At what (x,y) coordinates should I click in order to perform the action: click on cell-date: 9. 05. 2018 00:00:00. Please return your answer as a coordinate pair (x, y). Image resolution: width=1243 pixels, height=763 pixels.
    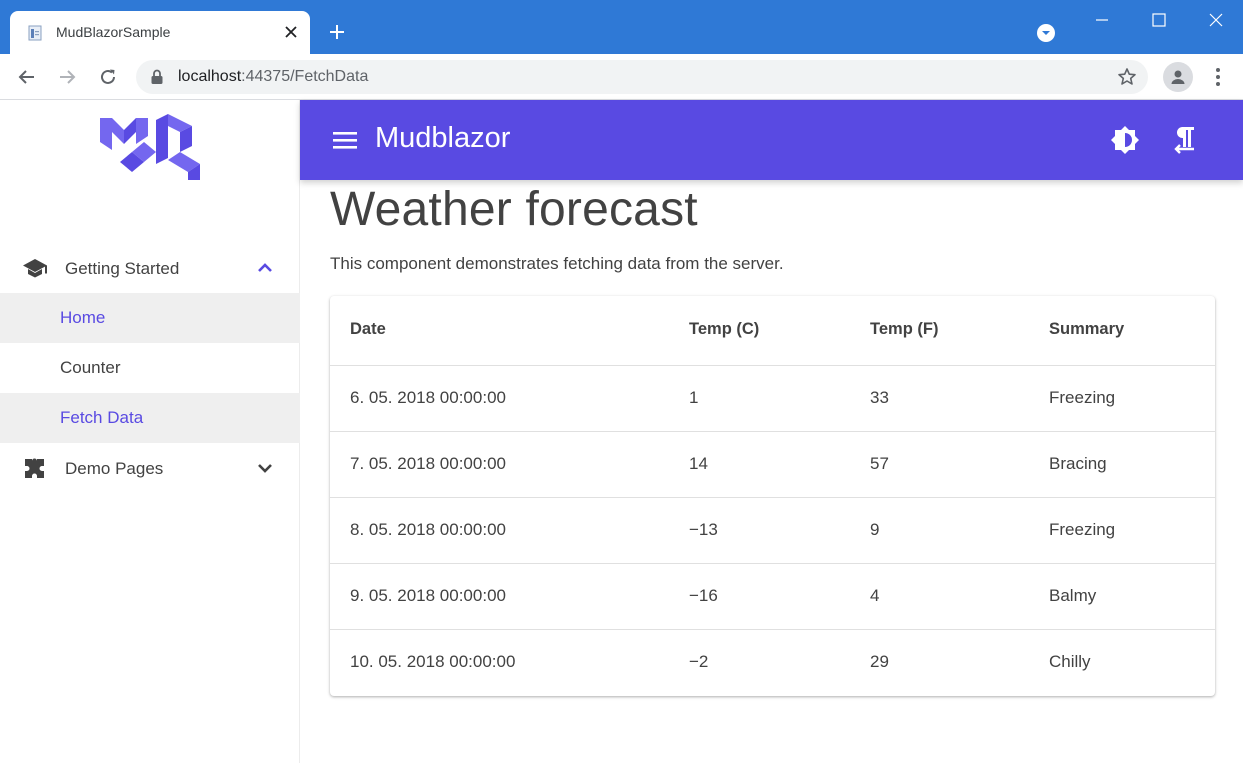
    Looking at the image, I should click on (428, 595).